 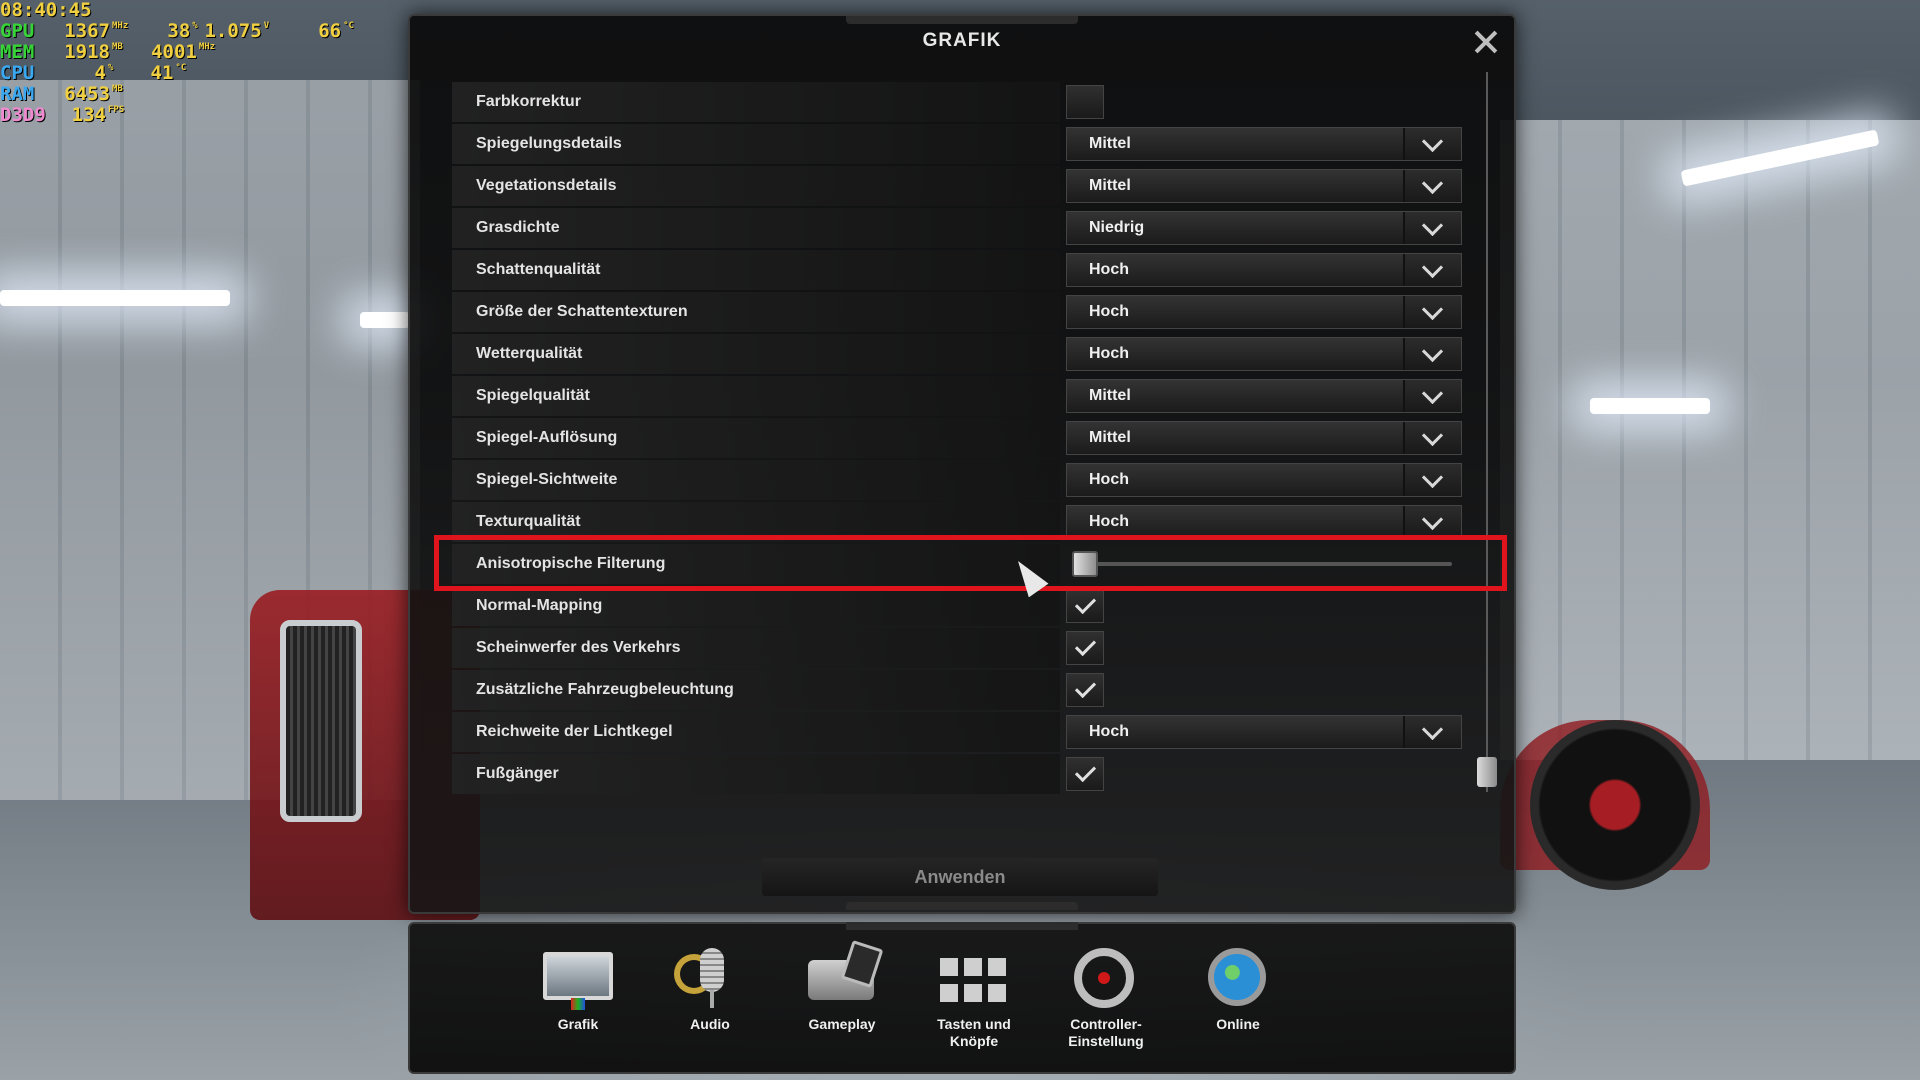 I want to click on setting-row: Spiegel-Auflösung Mittel, so click(x=960, y=438).